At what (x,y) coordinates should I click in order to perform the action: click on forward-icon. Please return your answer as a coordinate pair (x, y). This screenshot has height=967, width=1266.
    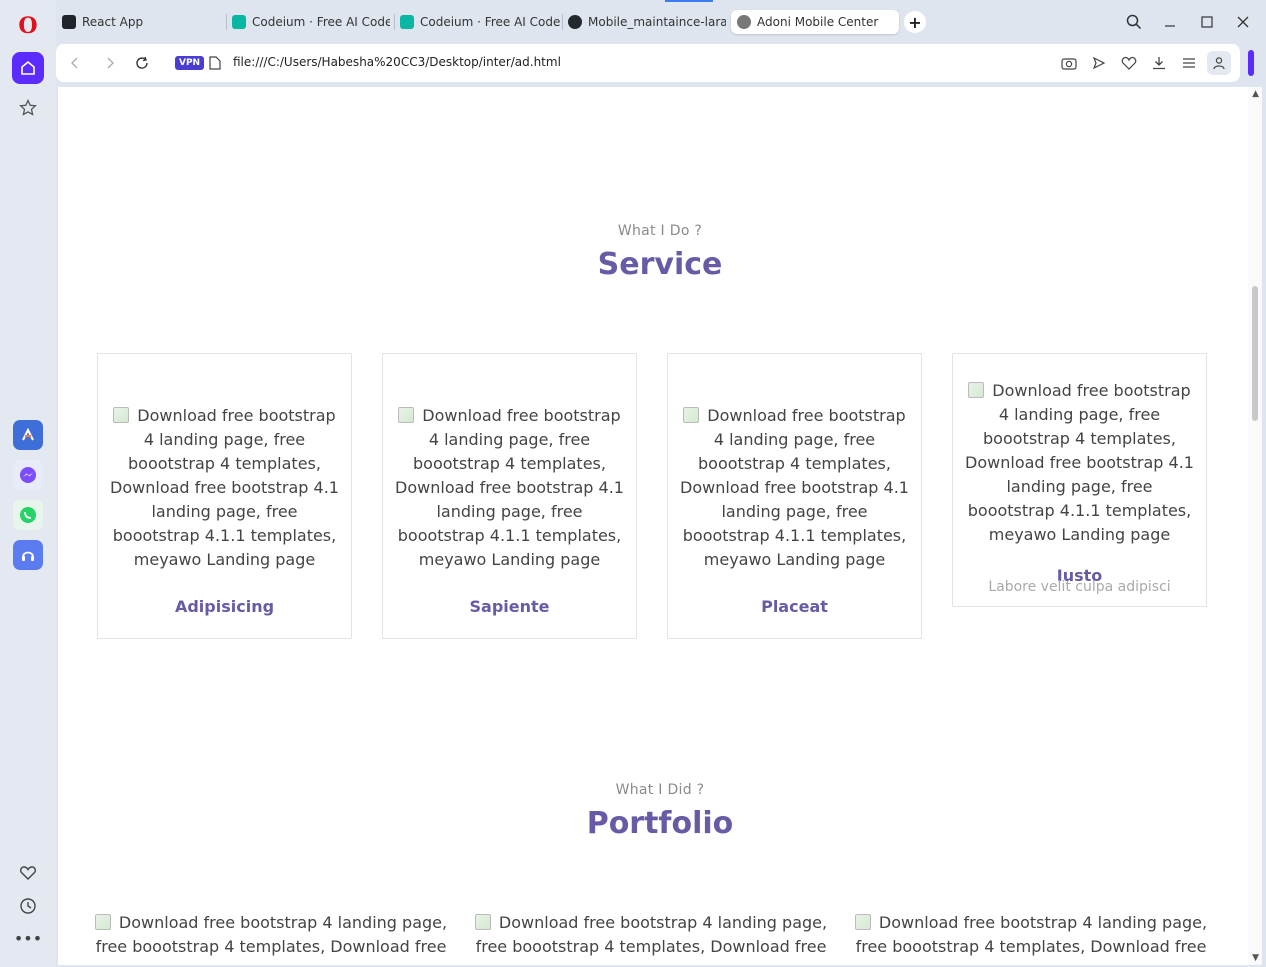
    Looking at the image, I should click on (110, 63).